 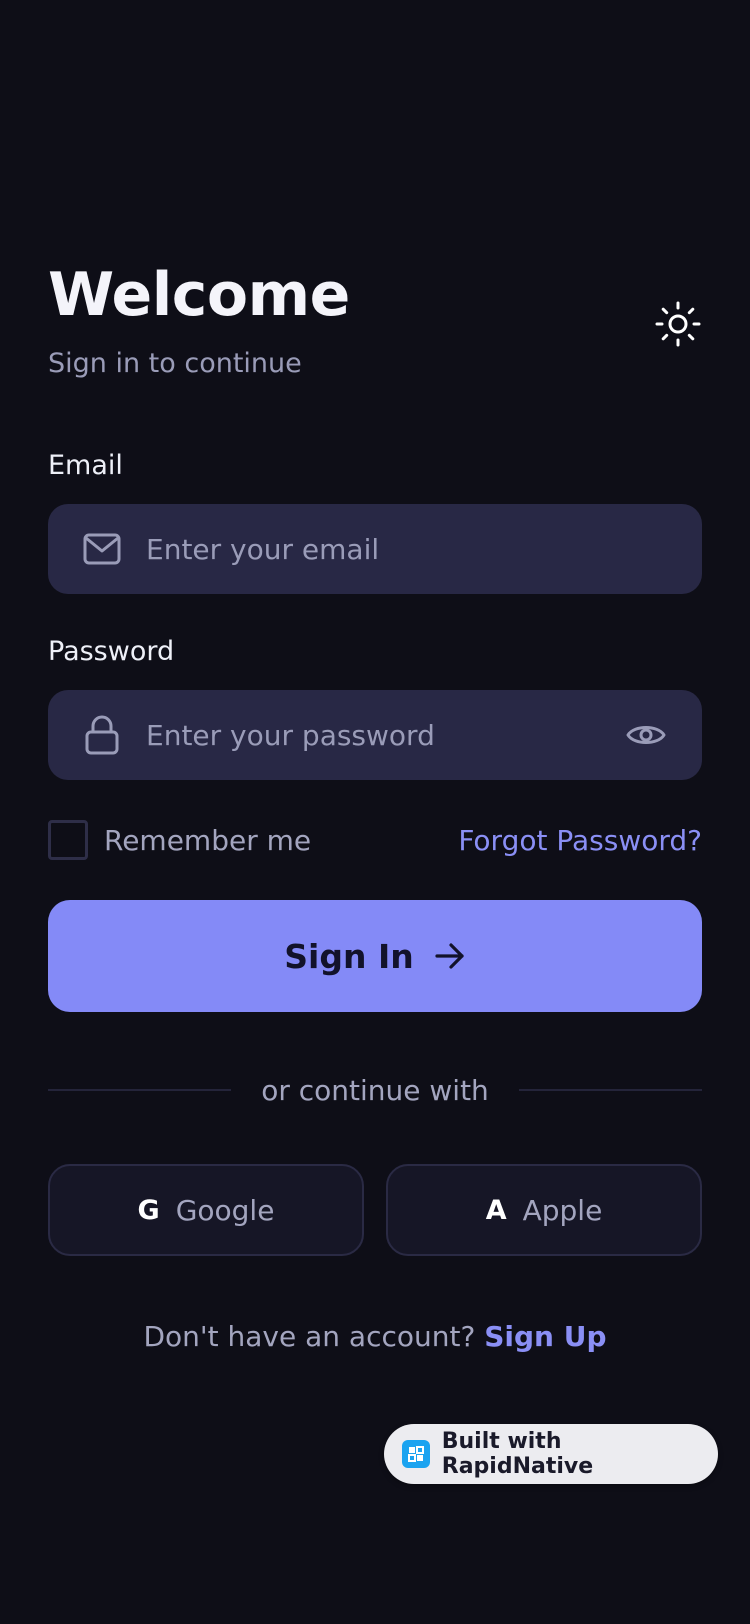 What do you see at coordinates (580, 840) in the screenshot?
I see `forgot-password-link: Forgot Password?` at bounding box center [580, 840].